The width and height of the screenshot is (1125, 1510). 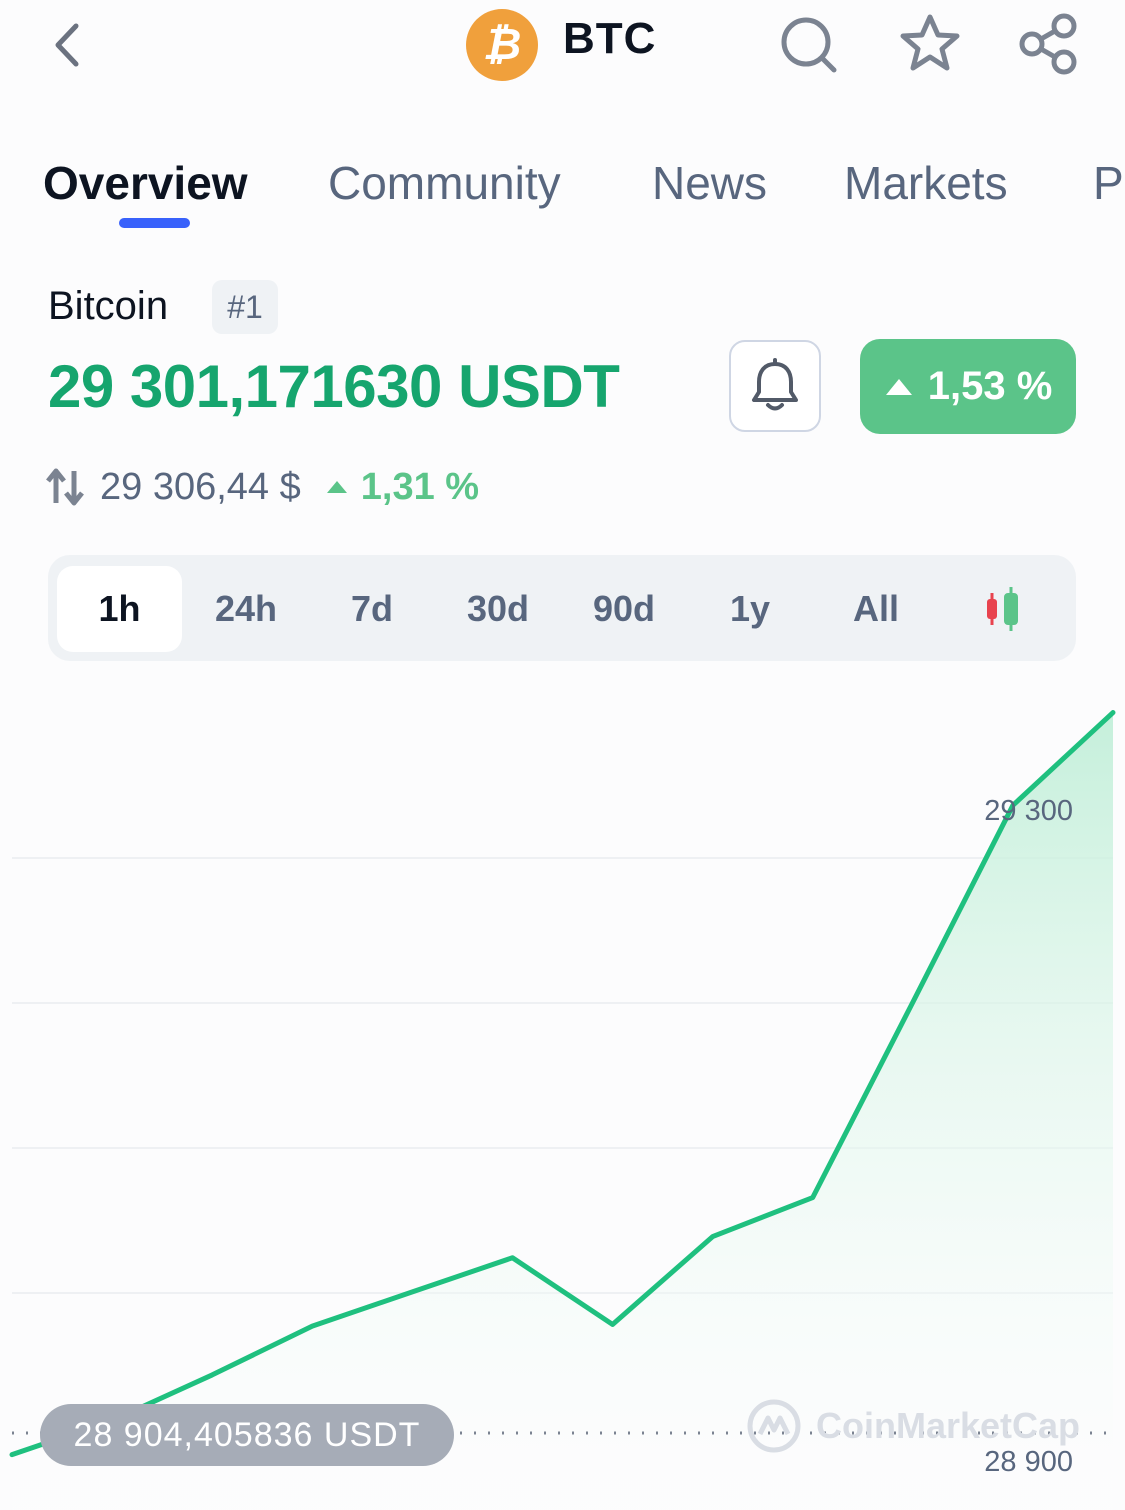 I want to click on usd-price: 29 306,44 $, so click(x=200, y=486).